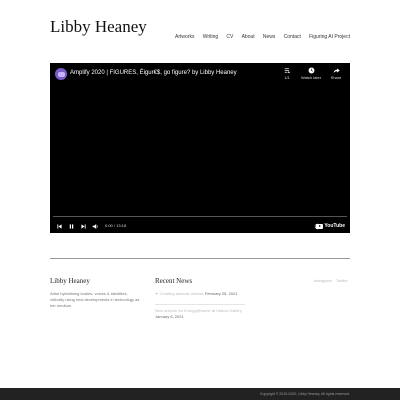  I want to click on next-button, so click(83, 226).